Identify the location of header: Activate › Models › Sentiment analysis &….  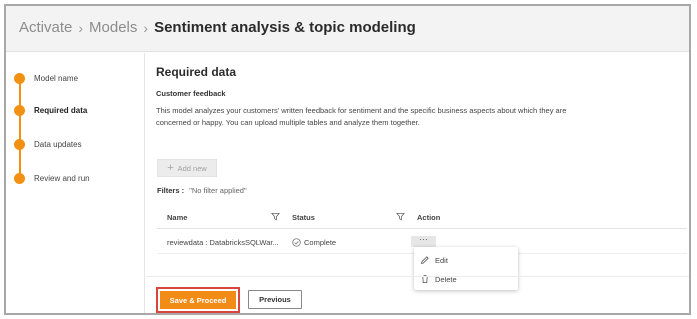
(347, 29).